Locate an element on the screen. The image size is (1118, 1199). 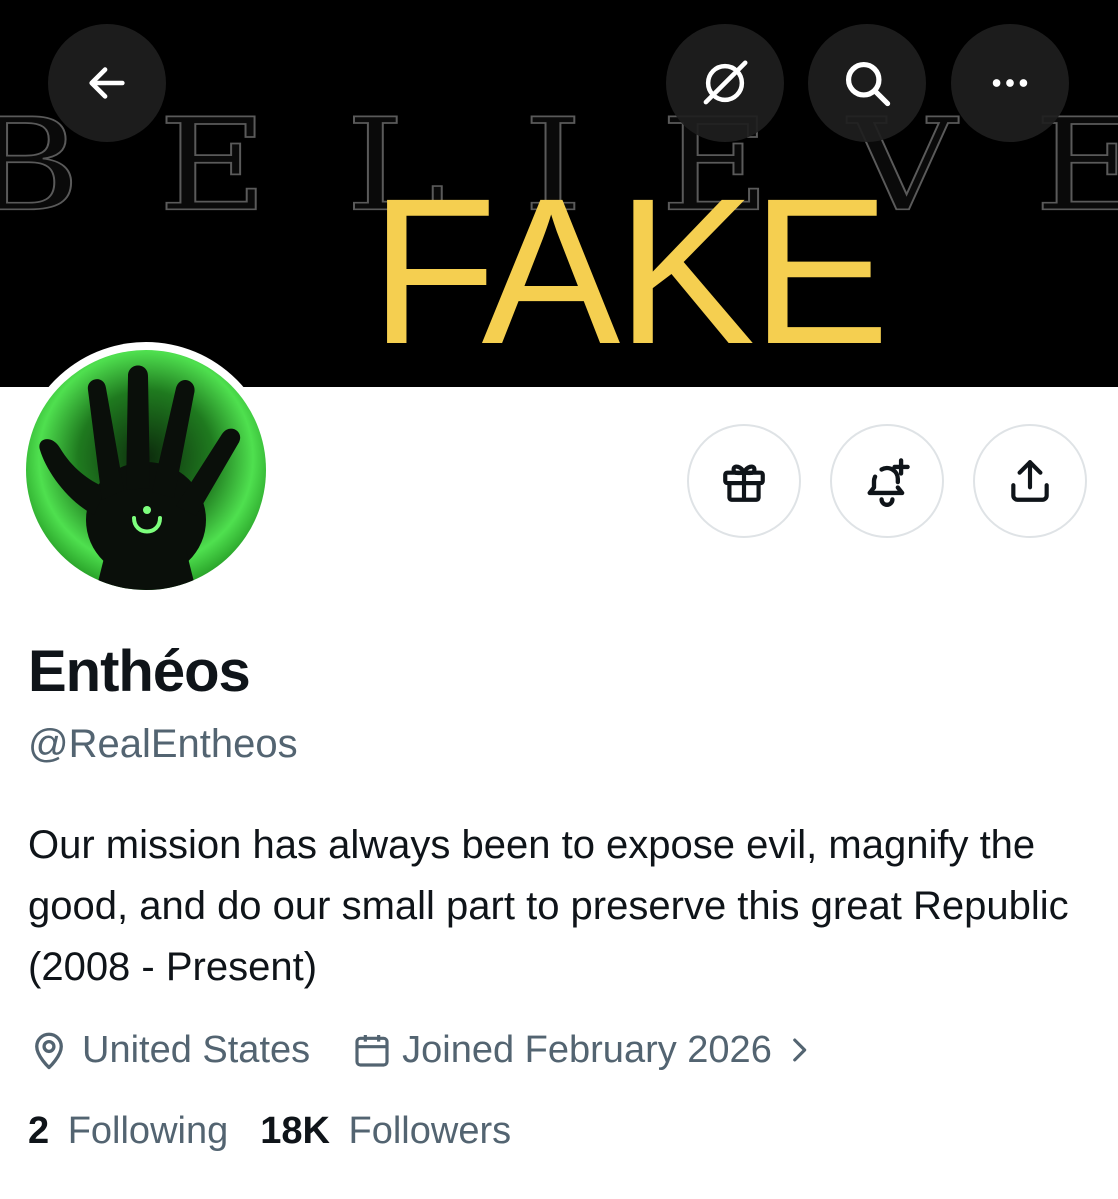
profile-stats: 2 Following 18K Followers is located at coordinates (269, 1131).